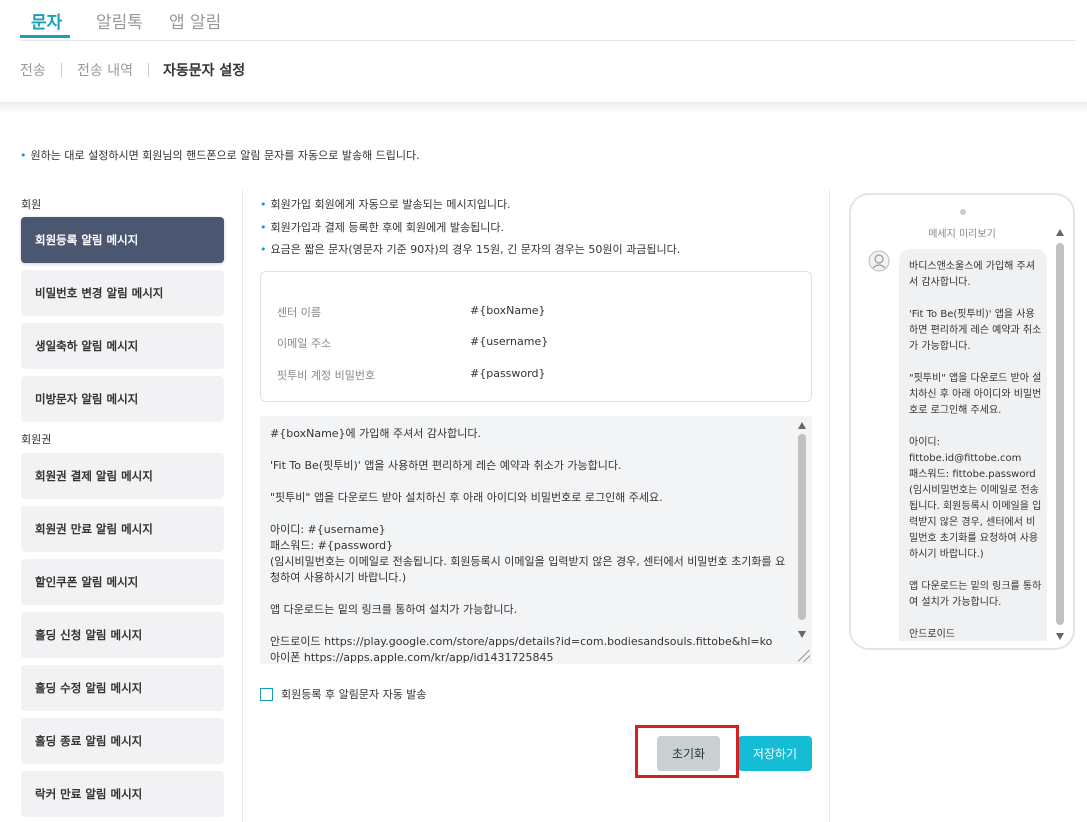 The image size is (1087, 822). Describe the element at coordinates (105, 70) in the screenshot. I see `subtab-send-history: 전송 내역` at that location.